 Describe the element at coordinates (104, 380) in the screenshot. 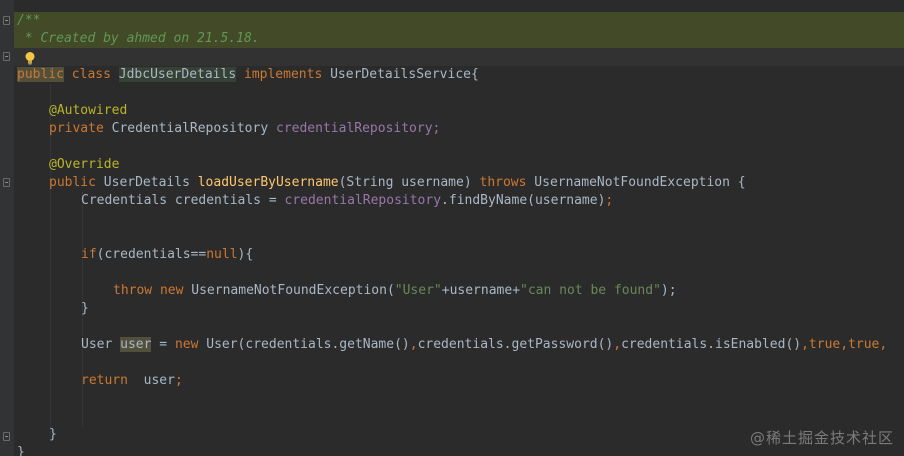

I see `keyword-return: return` at that location.